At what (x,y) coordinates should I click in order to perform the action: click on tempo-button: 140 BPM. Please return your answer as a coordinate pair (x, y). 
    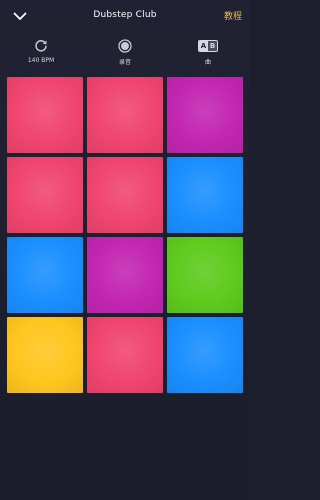
    Looking at the image, I should click on (41, 54).